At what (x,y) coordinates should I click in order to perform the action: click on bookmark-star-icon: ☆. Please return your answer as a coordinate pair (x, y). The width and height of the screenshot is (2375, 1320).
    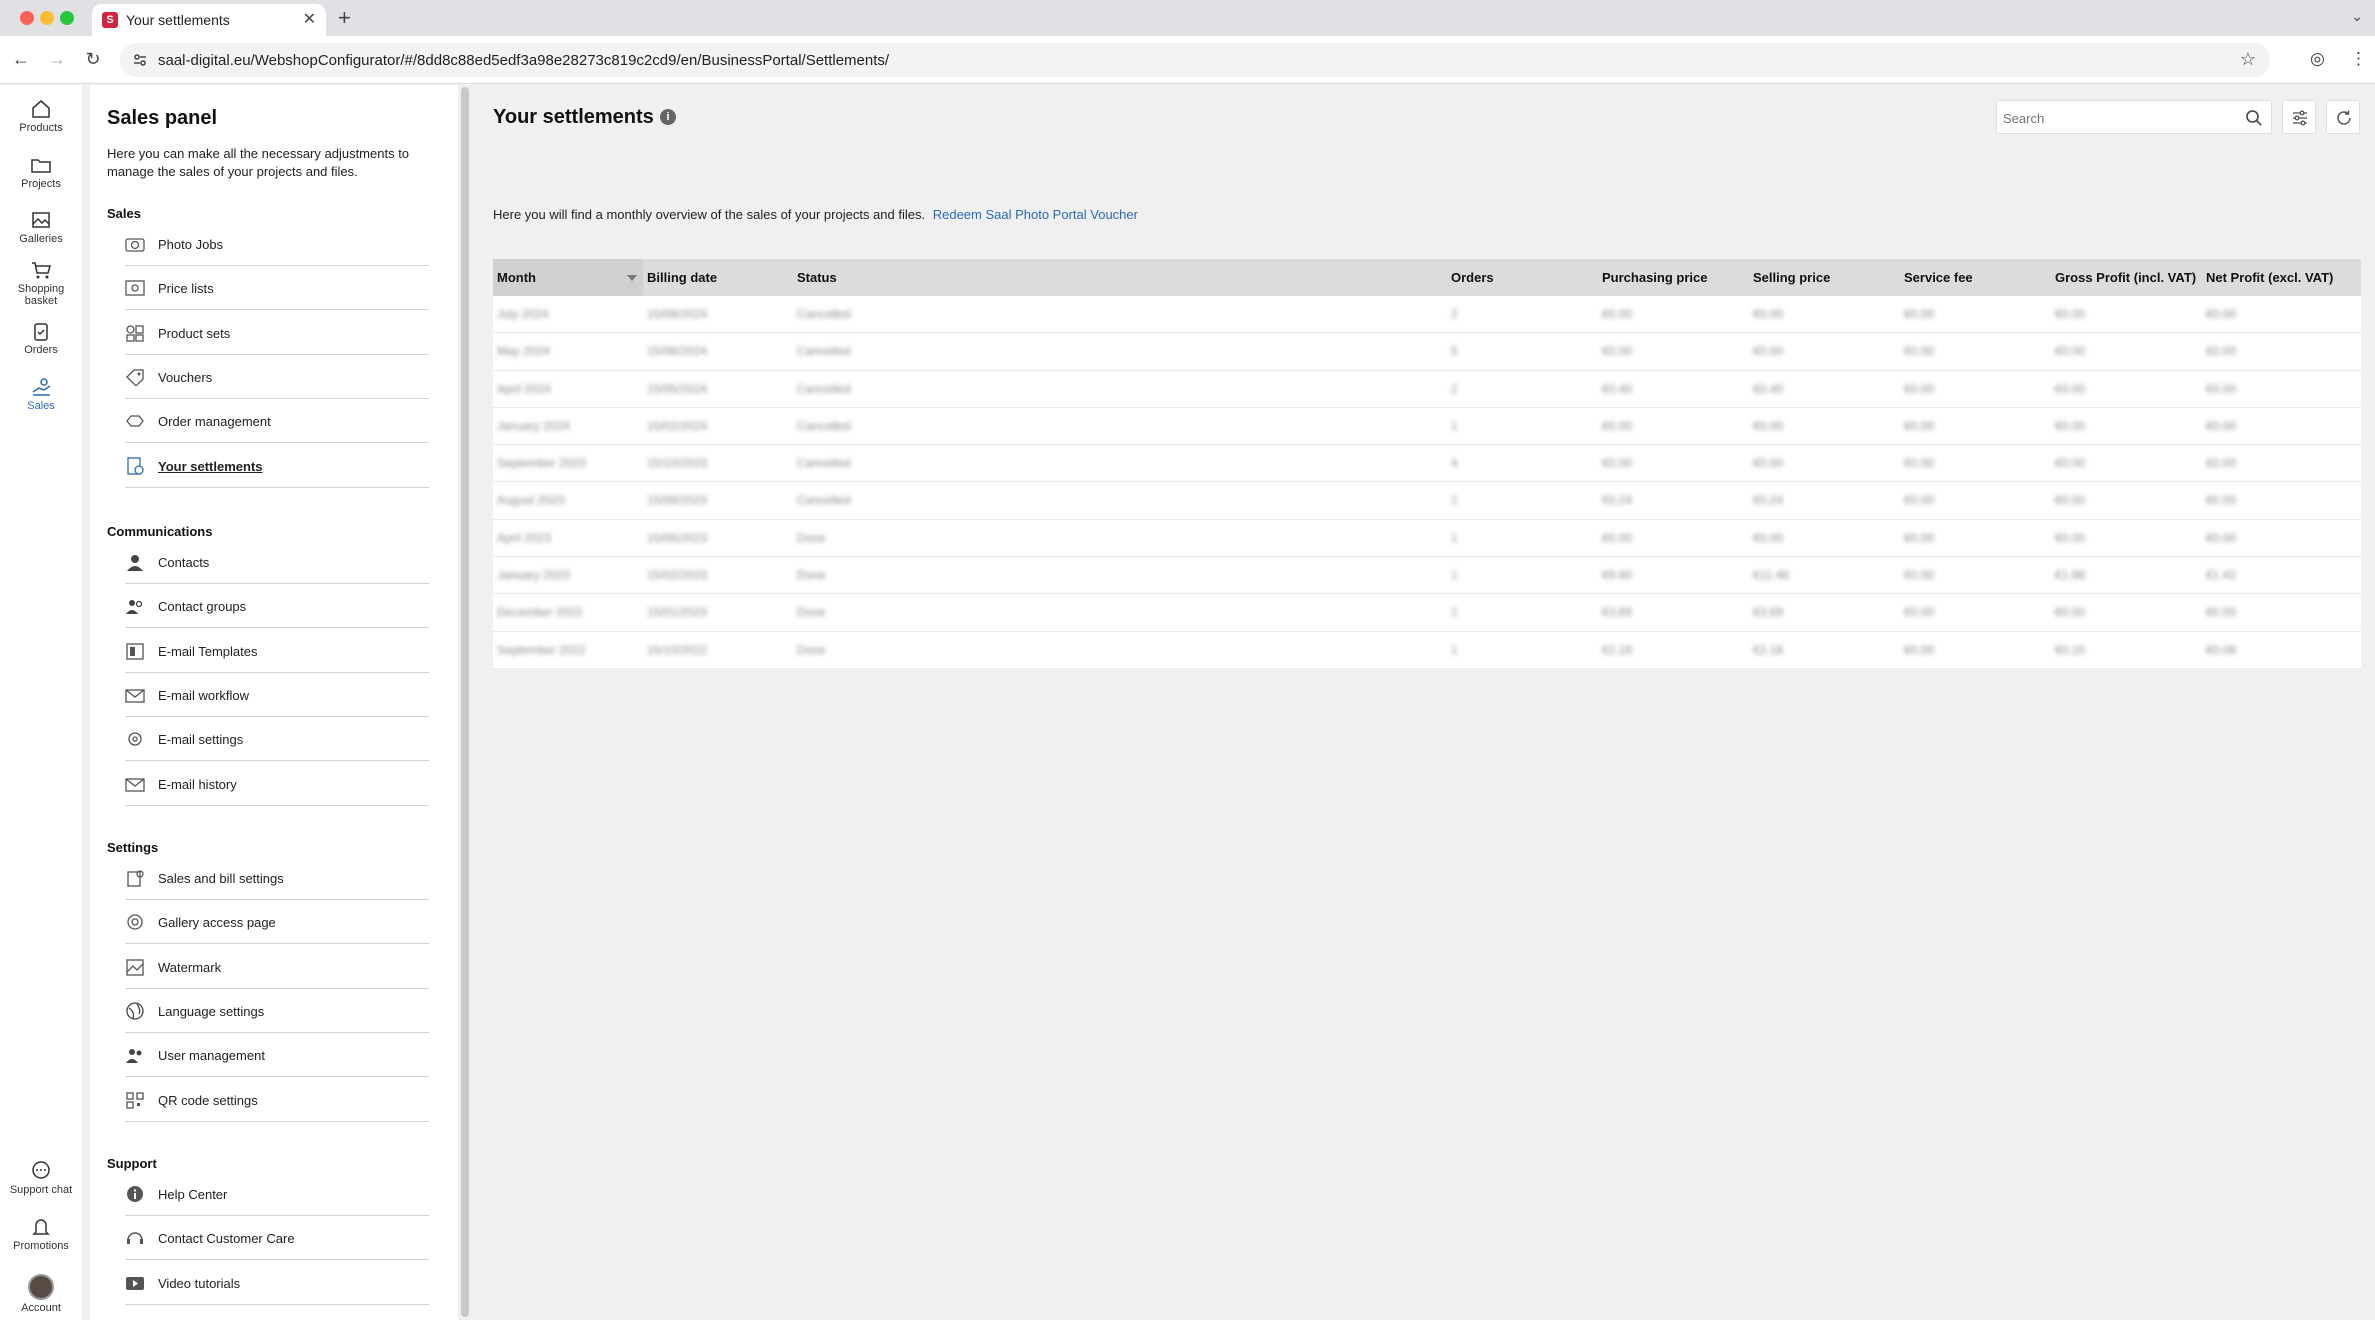
    Looking at the image, I should click on (2248, 59).